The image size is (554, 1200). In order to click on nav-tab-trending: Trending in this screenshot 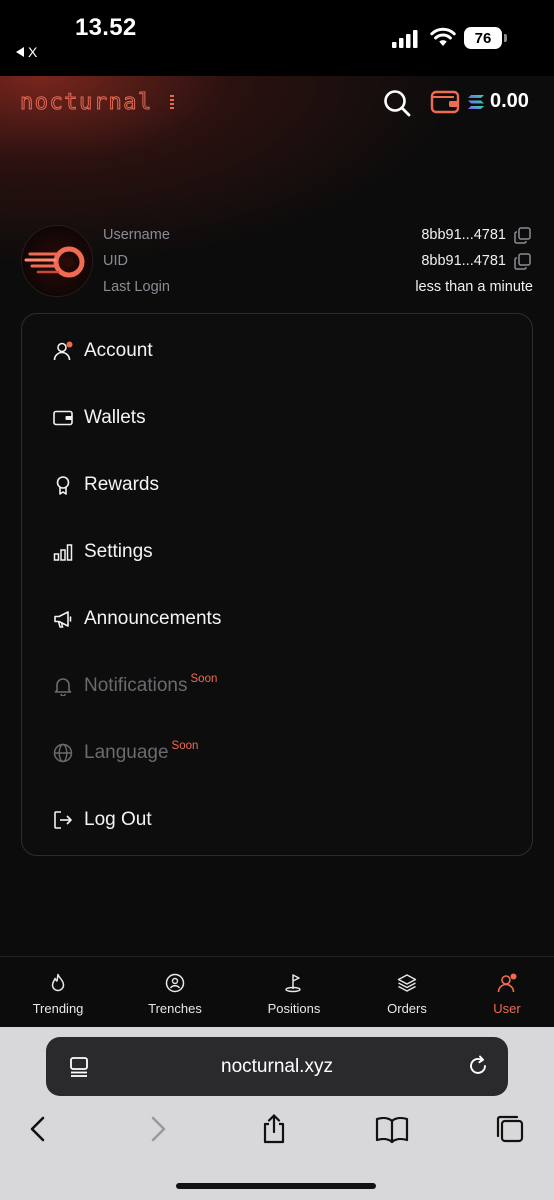, I will do `click(58, 992)`.